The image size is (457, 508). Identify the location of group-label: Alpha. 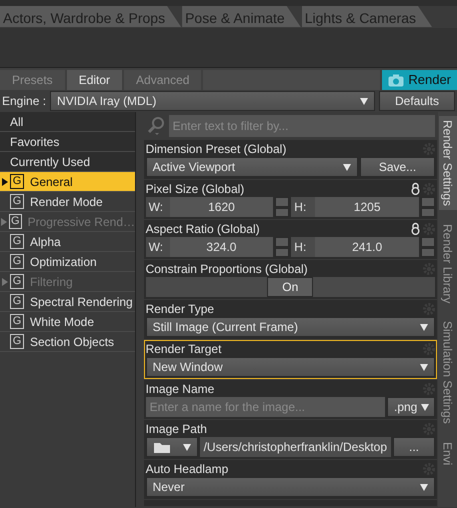
(45, 242).